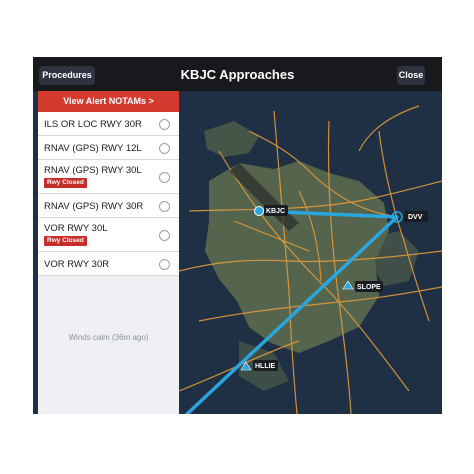 Image resolution: width=474 pixels, height=474 pixels. I want to click on waypoint-label-slope: SLOPE, so click(369, 287).